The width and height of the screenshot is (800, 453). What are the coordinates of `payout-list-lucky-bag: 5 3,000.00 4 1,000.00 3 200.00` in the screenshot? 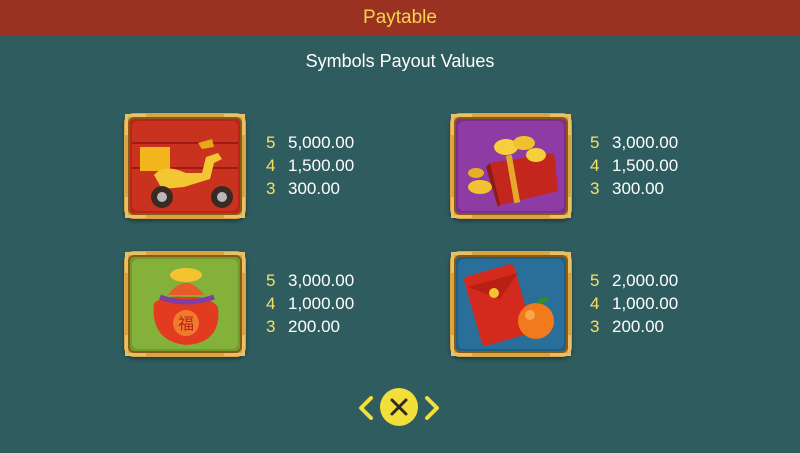 It's located at (310, 303).